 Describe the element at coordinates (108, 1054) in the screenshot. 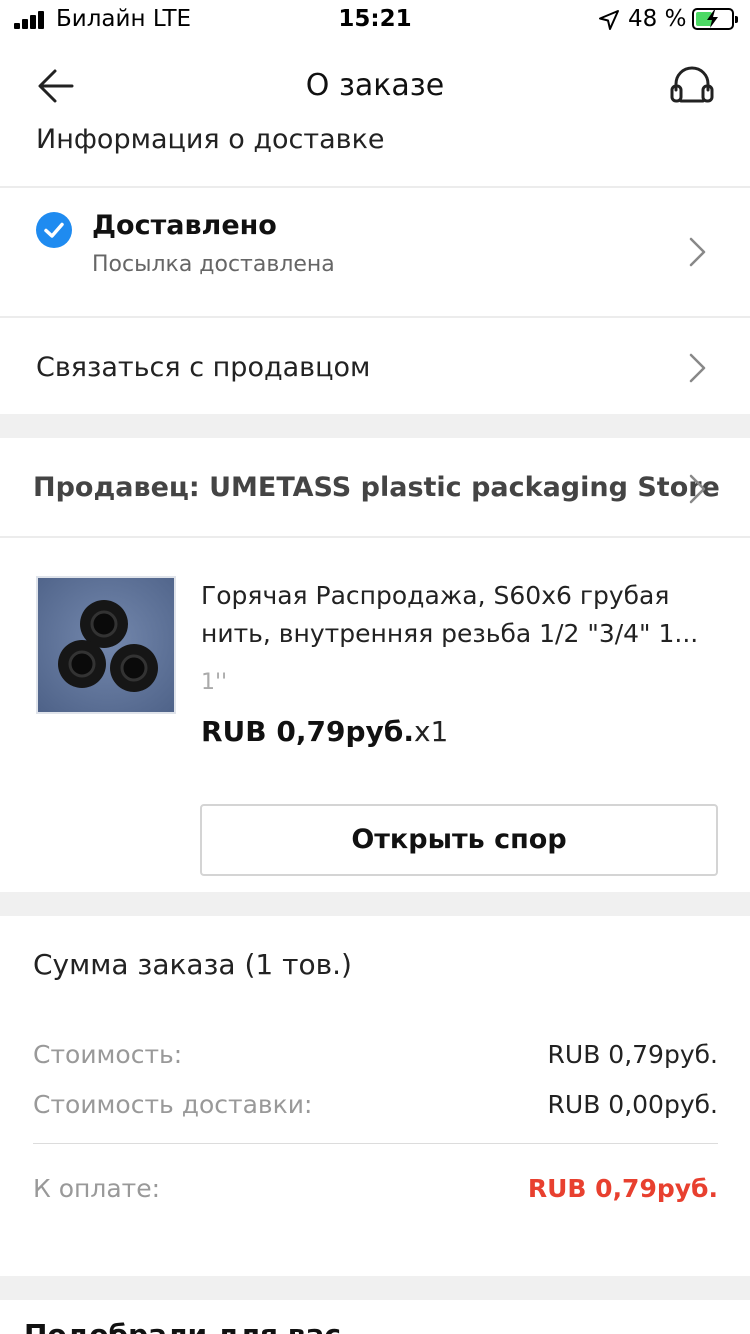

I see `cost-label: Стоимость:` at that location.